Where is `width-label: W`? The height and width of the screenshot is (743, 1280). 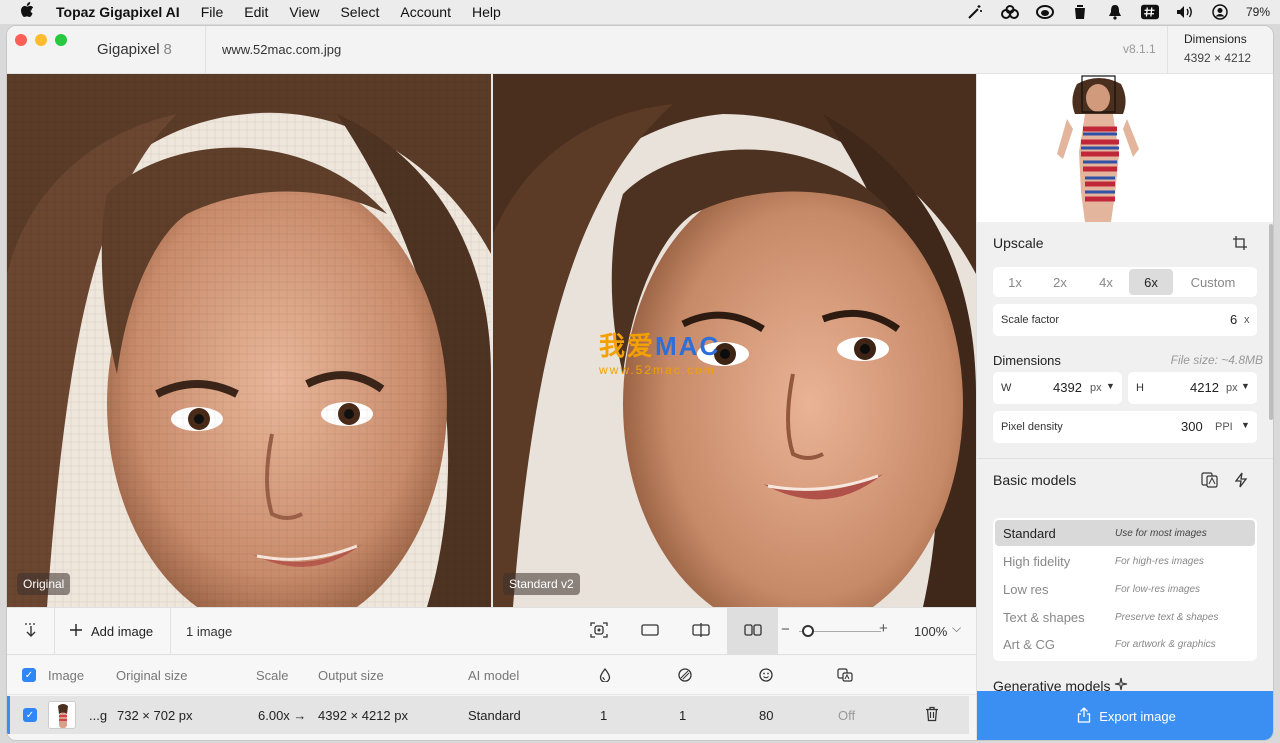
width-label: W is located at coordinates (1006, 388).